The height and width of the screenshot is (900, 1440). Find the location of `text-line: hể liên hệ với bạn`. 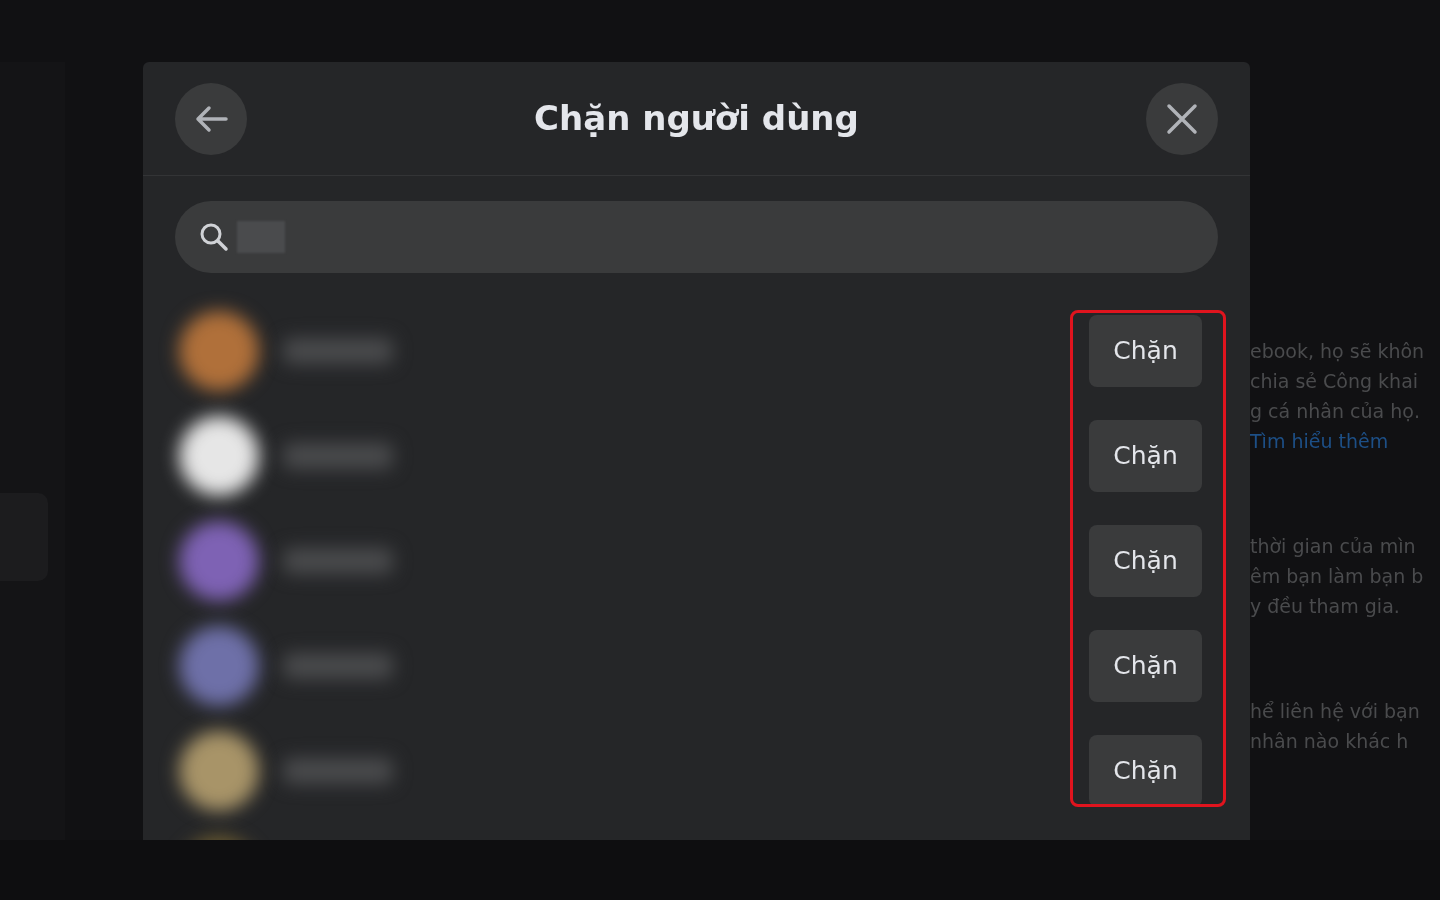

text-line: hể liên hệ với bạn is located at coordinates (1335, 711).